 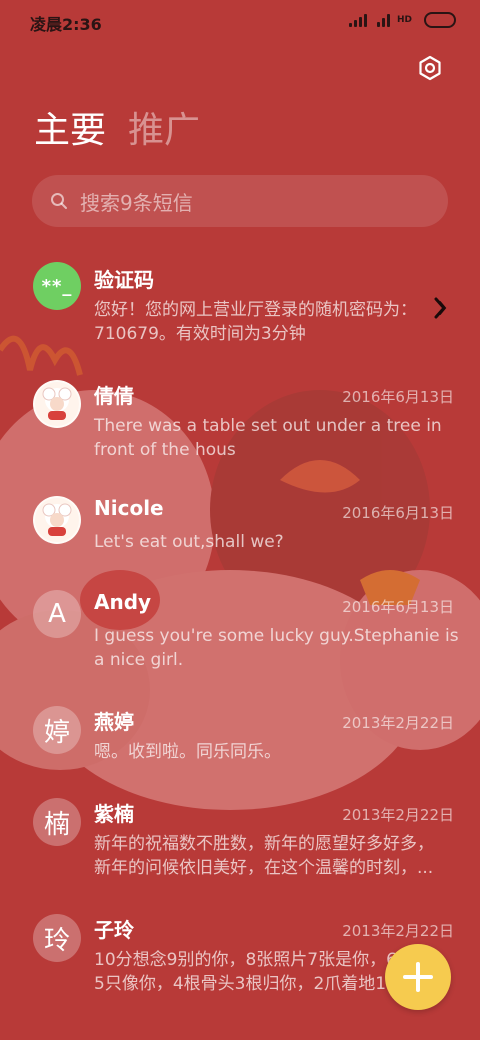 I want to click on signal-icon, so click(x=357, y=20).